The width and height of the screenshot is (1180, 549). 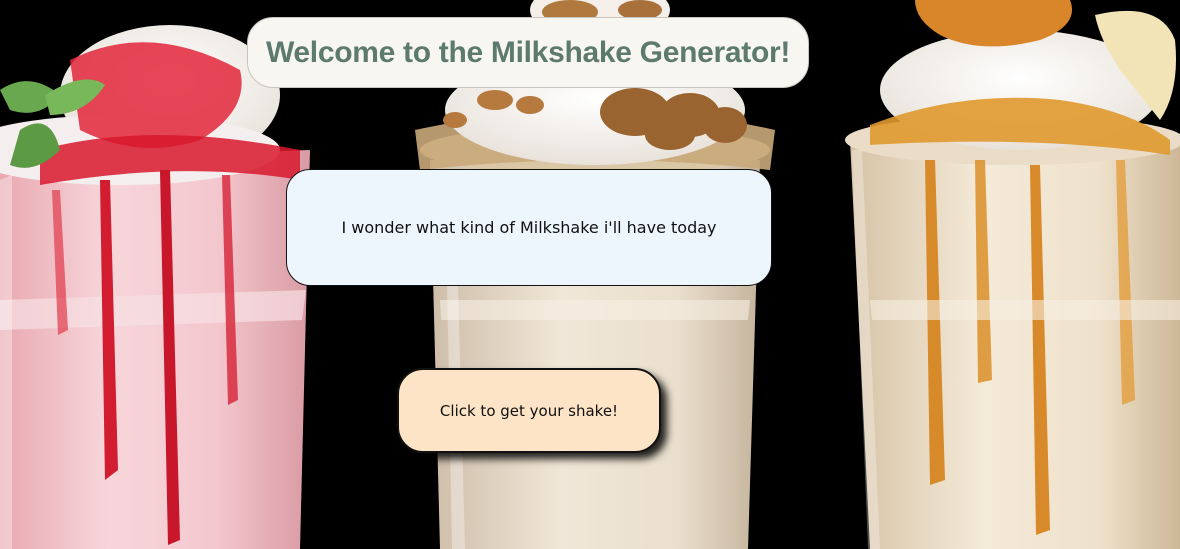 I want to click on page-title: Welcome to the Milkshake Generator!, so click(x=528, y=52).